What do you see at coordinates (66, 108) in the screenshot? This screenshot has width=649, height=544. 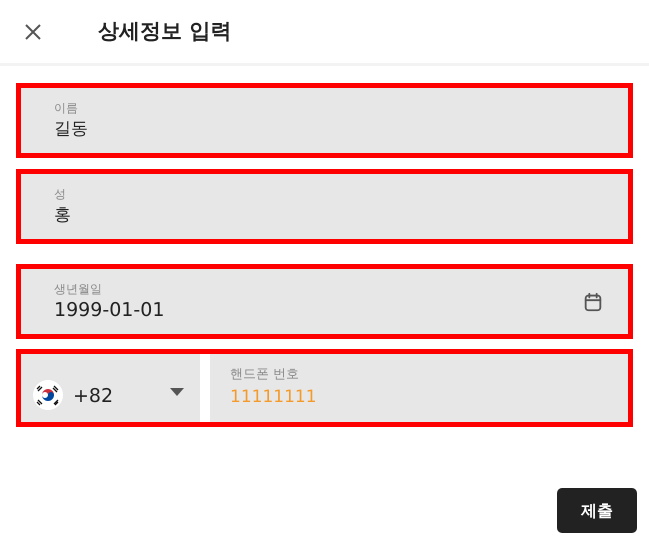 I see `field-label: 이름` at bounding box center [66, 108].